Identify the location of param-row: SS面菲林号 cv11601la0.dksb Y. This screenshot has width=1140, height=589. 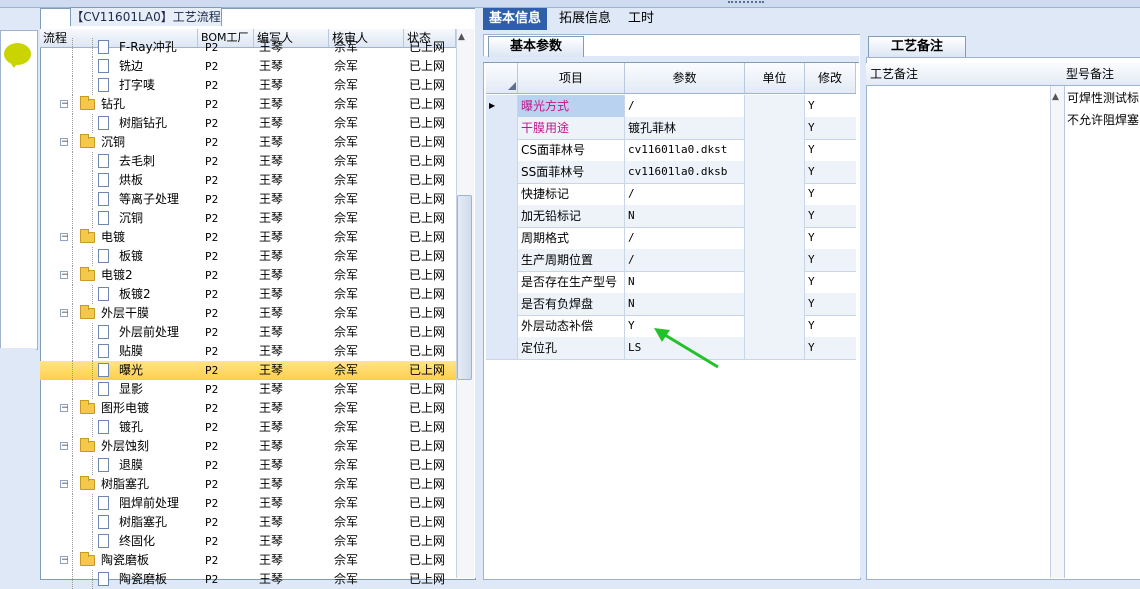
(671, 172).